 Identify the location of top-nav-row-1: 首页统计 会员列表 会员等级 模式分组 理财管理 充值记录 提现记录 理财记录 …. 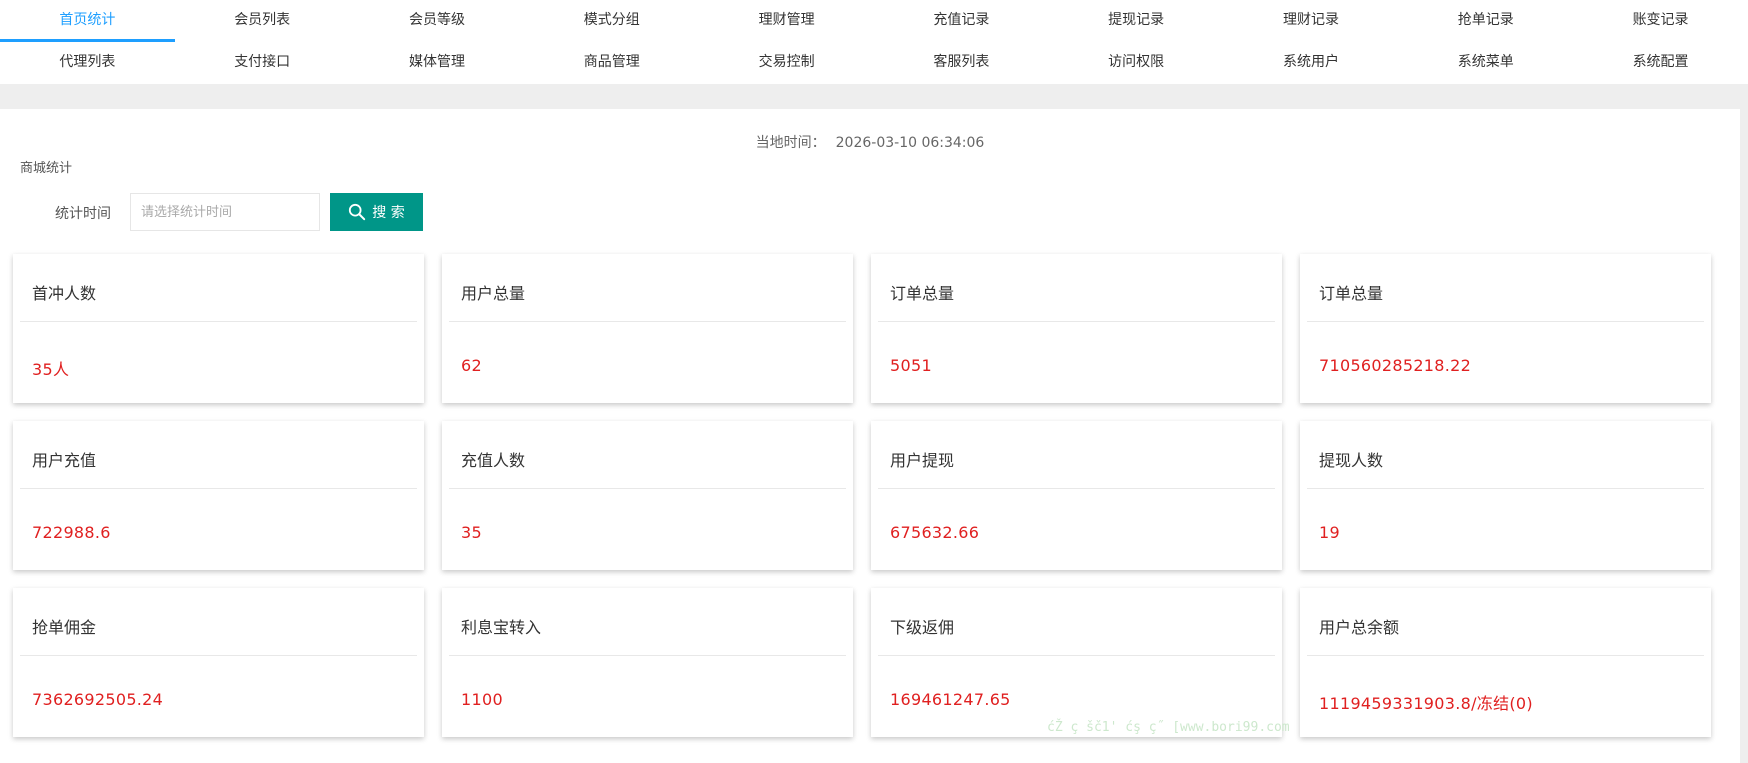
(874, 21).